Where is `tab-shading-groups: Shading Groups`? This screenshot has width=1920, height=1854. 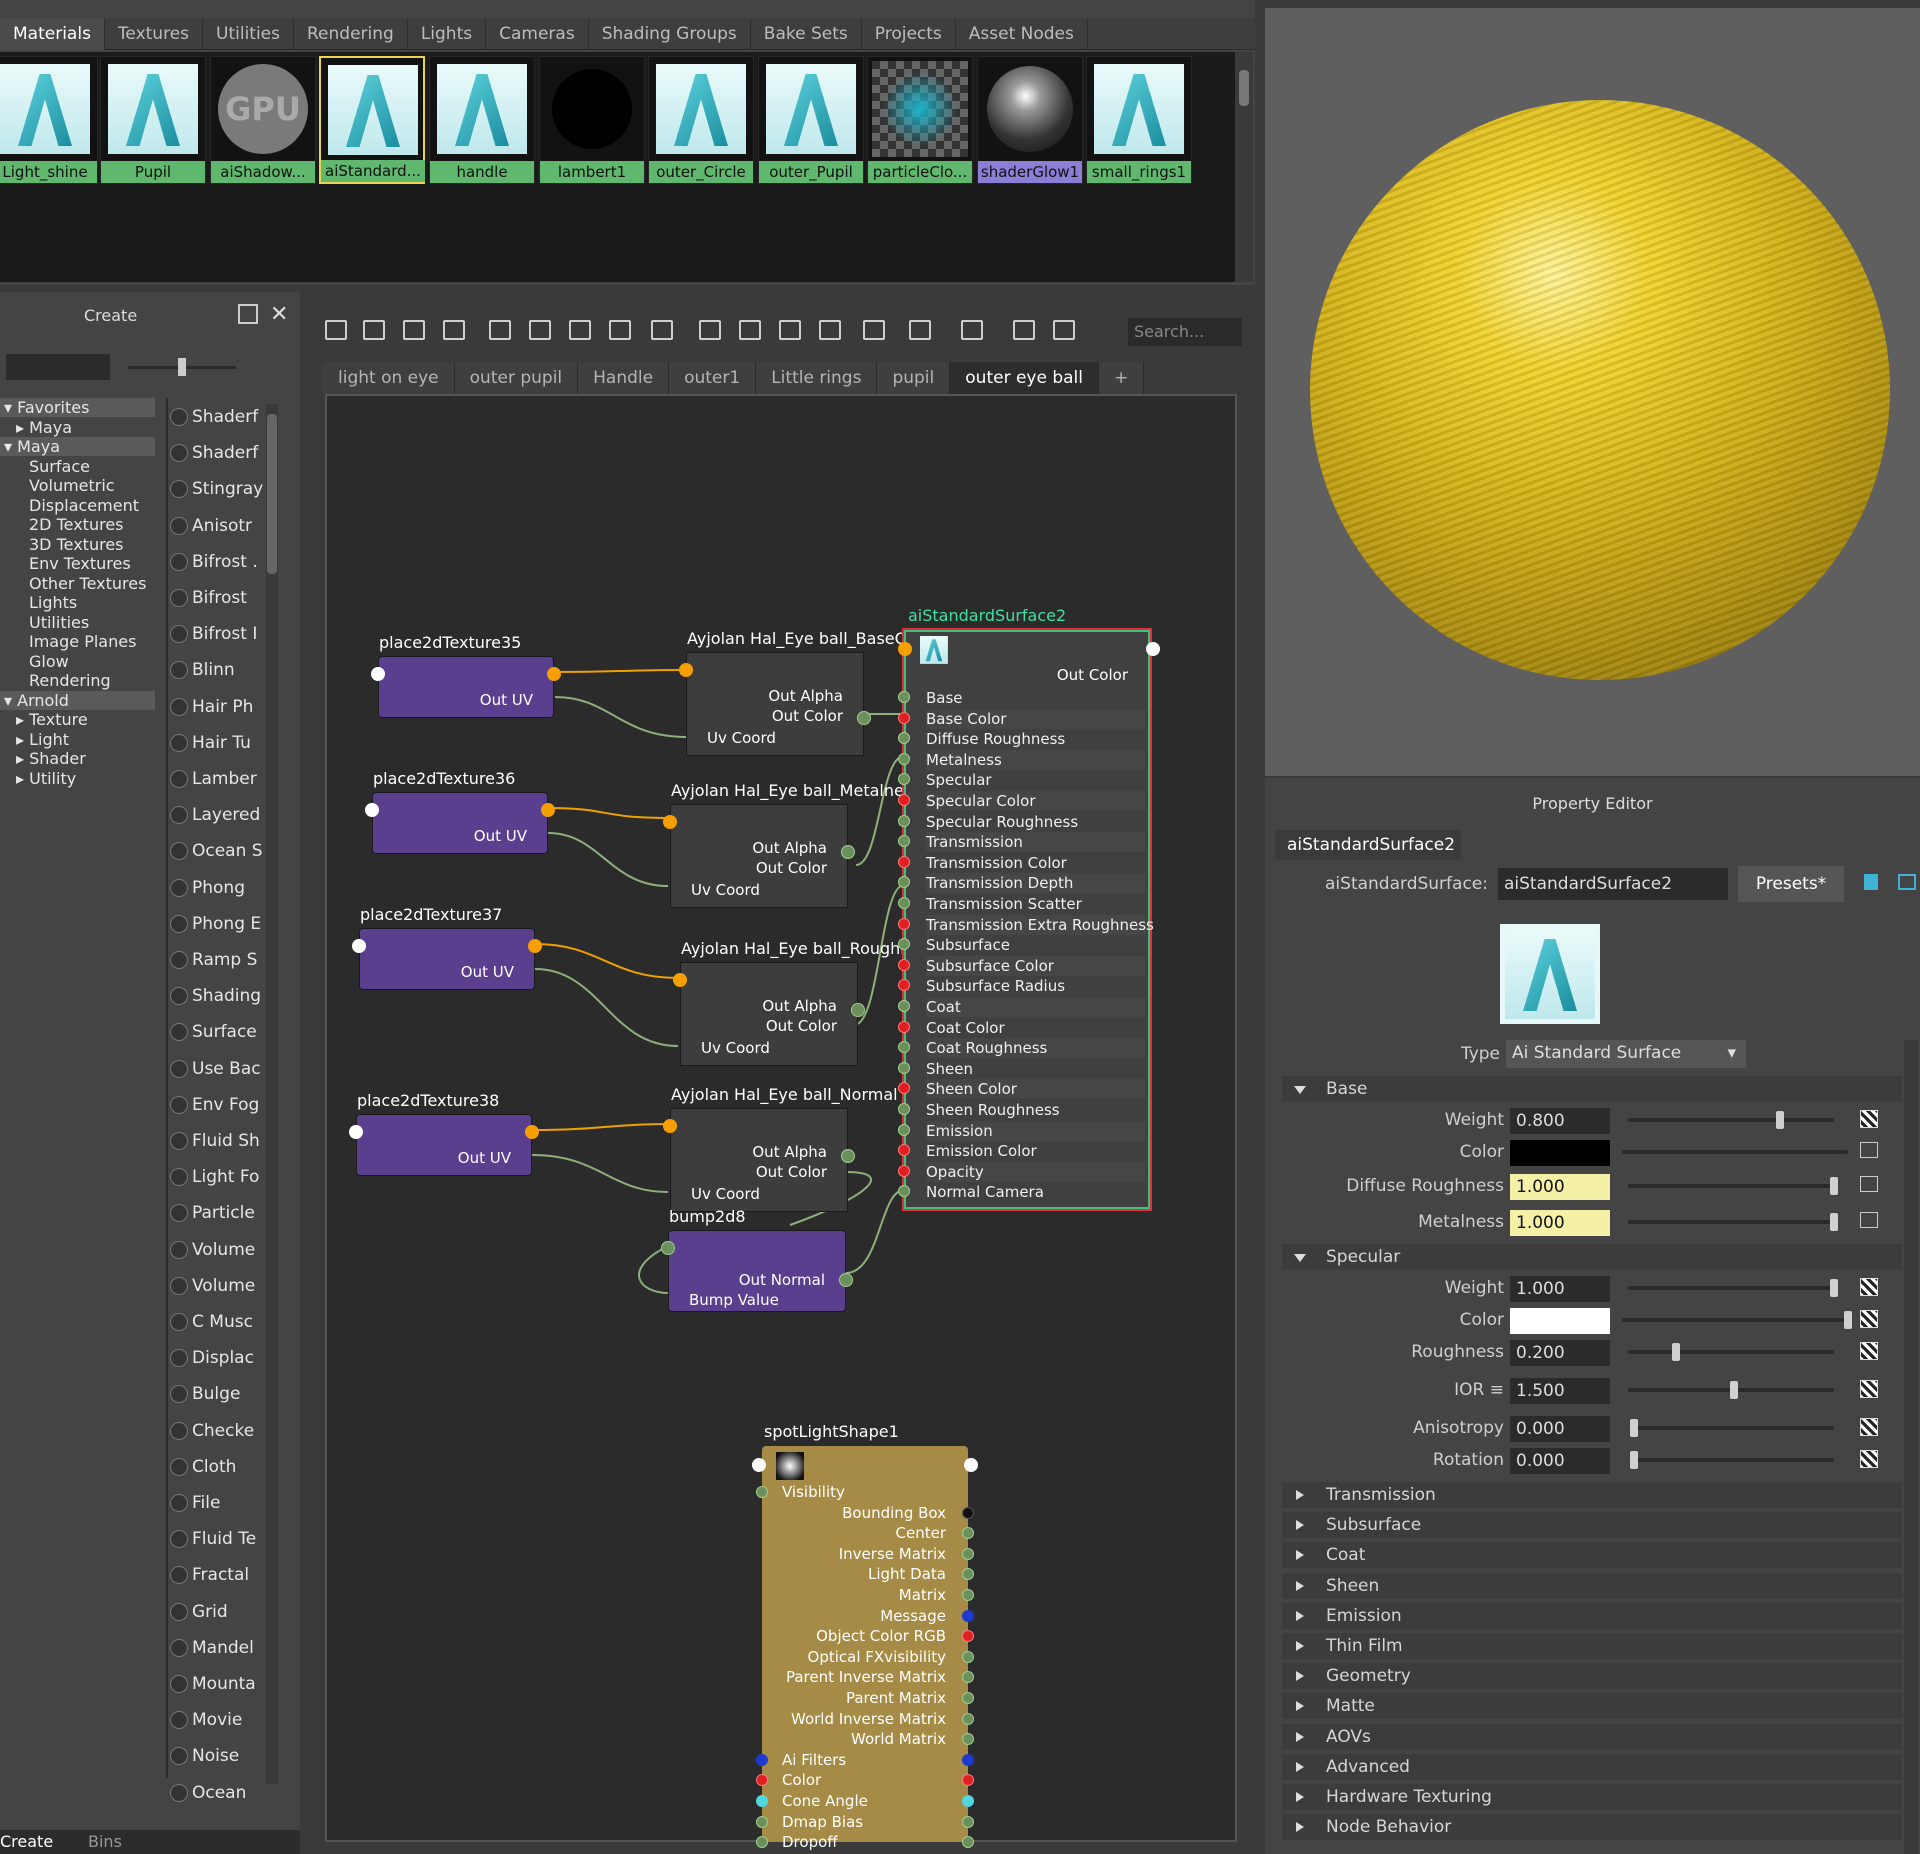
tab-shading-groups: Shading Groups is located at coordinates (670, 34).